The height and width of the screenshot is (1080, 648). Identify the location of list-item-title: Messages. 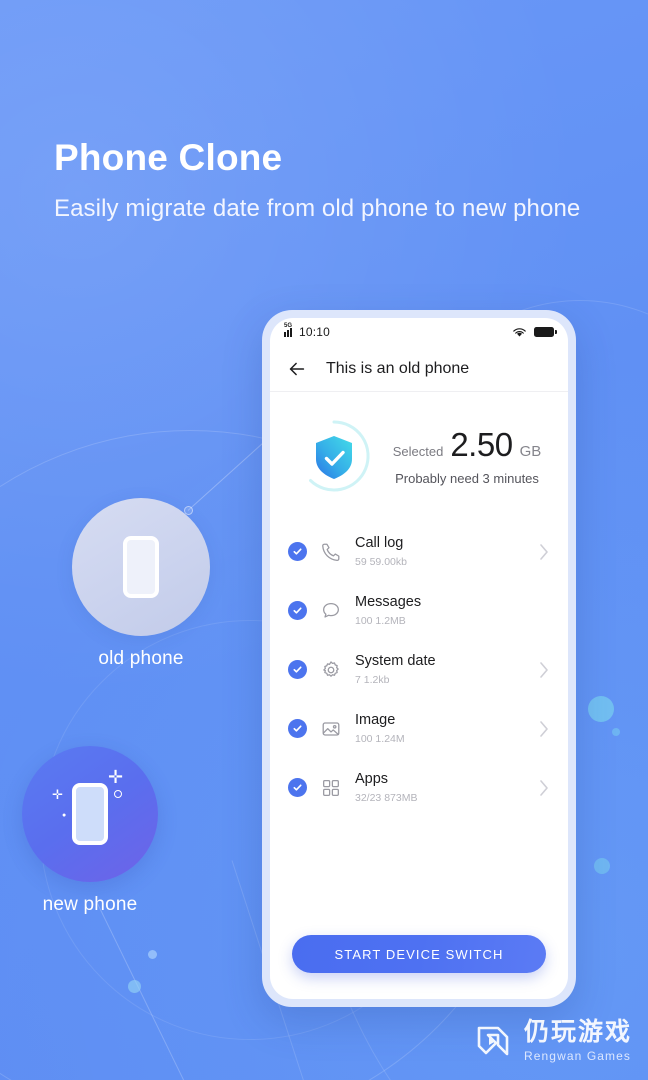
(388, 602).